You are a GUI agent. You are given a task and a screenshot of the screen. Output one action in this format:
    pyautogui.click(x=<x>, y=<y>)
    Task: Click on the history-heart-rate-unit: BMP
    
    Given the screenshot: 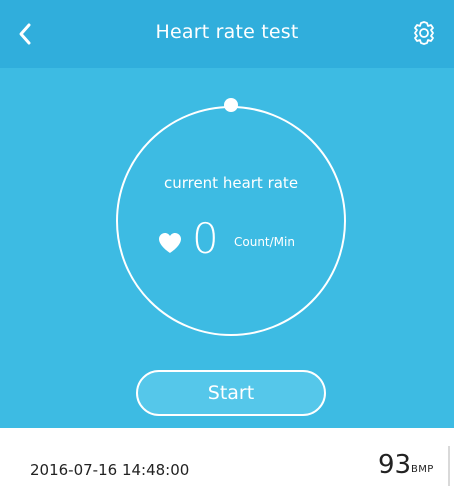 What is the action you would take?
    pyautogui.click(x=422, y=469)
    